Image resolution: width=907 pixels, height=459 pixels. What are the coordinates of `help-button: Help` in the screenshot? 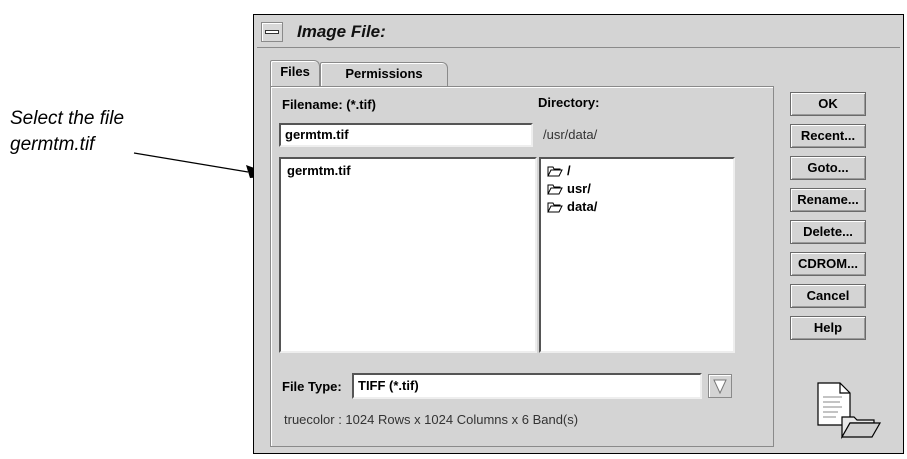 It's located at (828, 328).